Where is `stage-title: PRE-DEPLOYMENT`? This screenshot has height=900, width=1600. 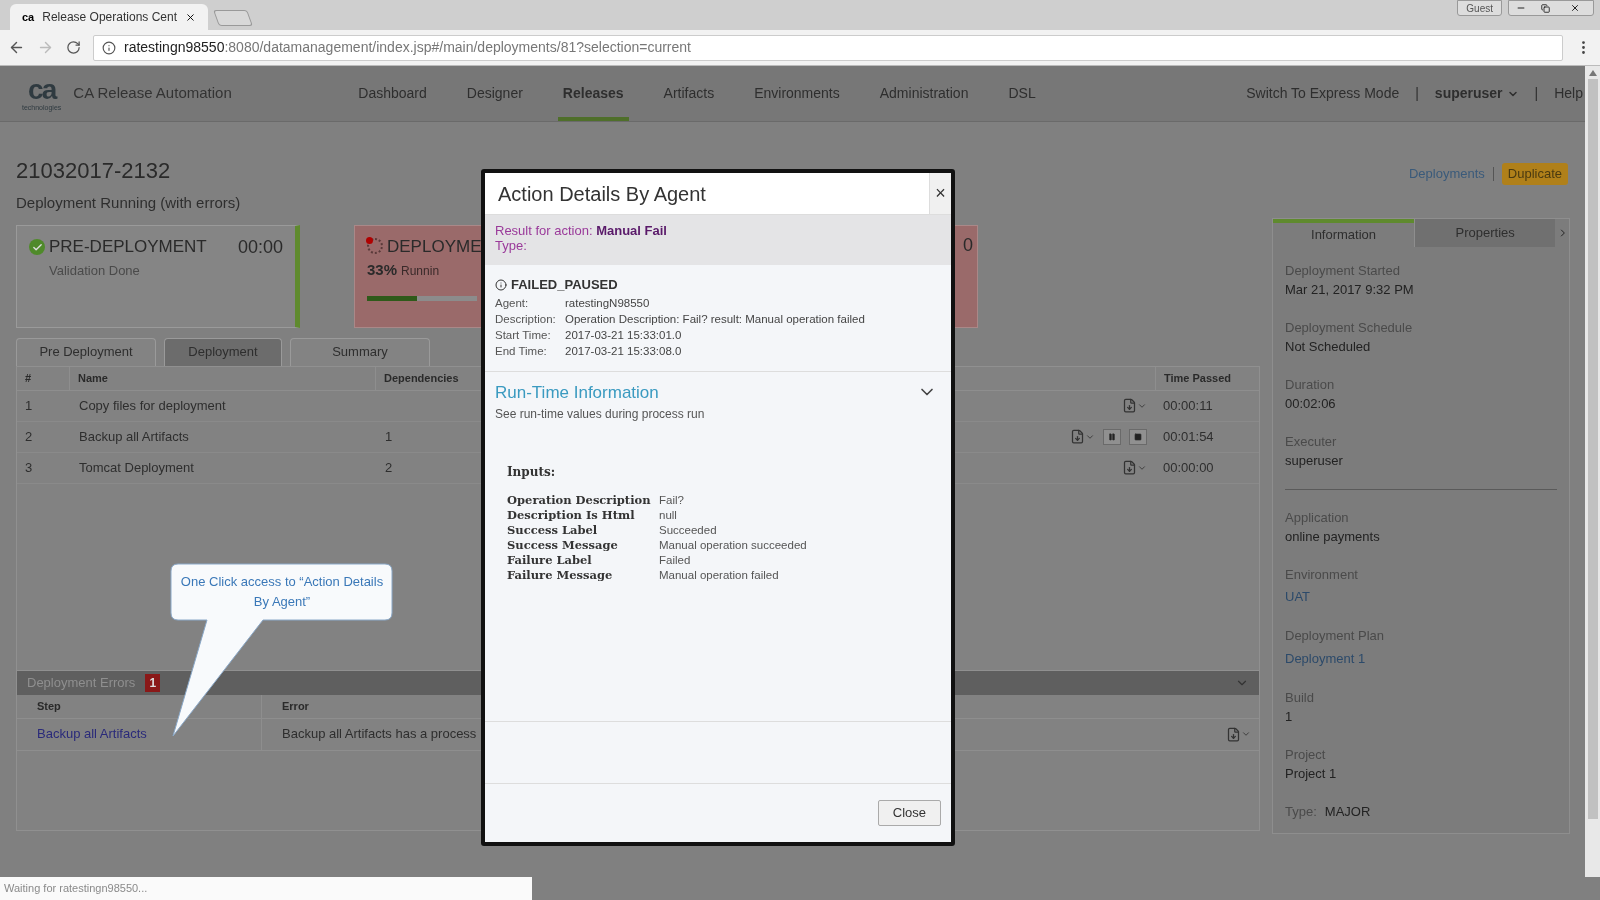
stage-title: PRE-DEPLOYMENT is located at coordinates (128, 247).